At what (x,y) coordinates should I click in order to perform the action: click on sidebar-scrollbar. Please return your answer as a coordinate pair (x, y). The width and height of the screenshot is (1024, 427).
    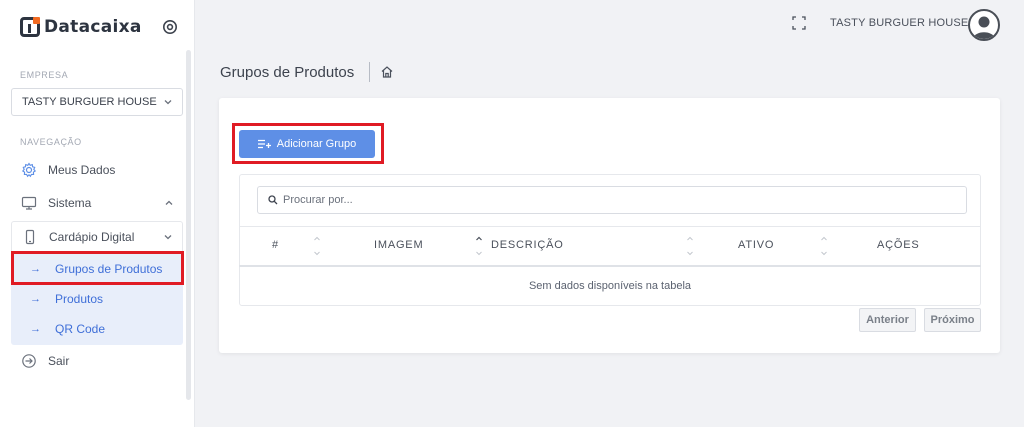
    Looking at the image, I should click on (188, 225).